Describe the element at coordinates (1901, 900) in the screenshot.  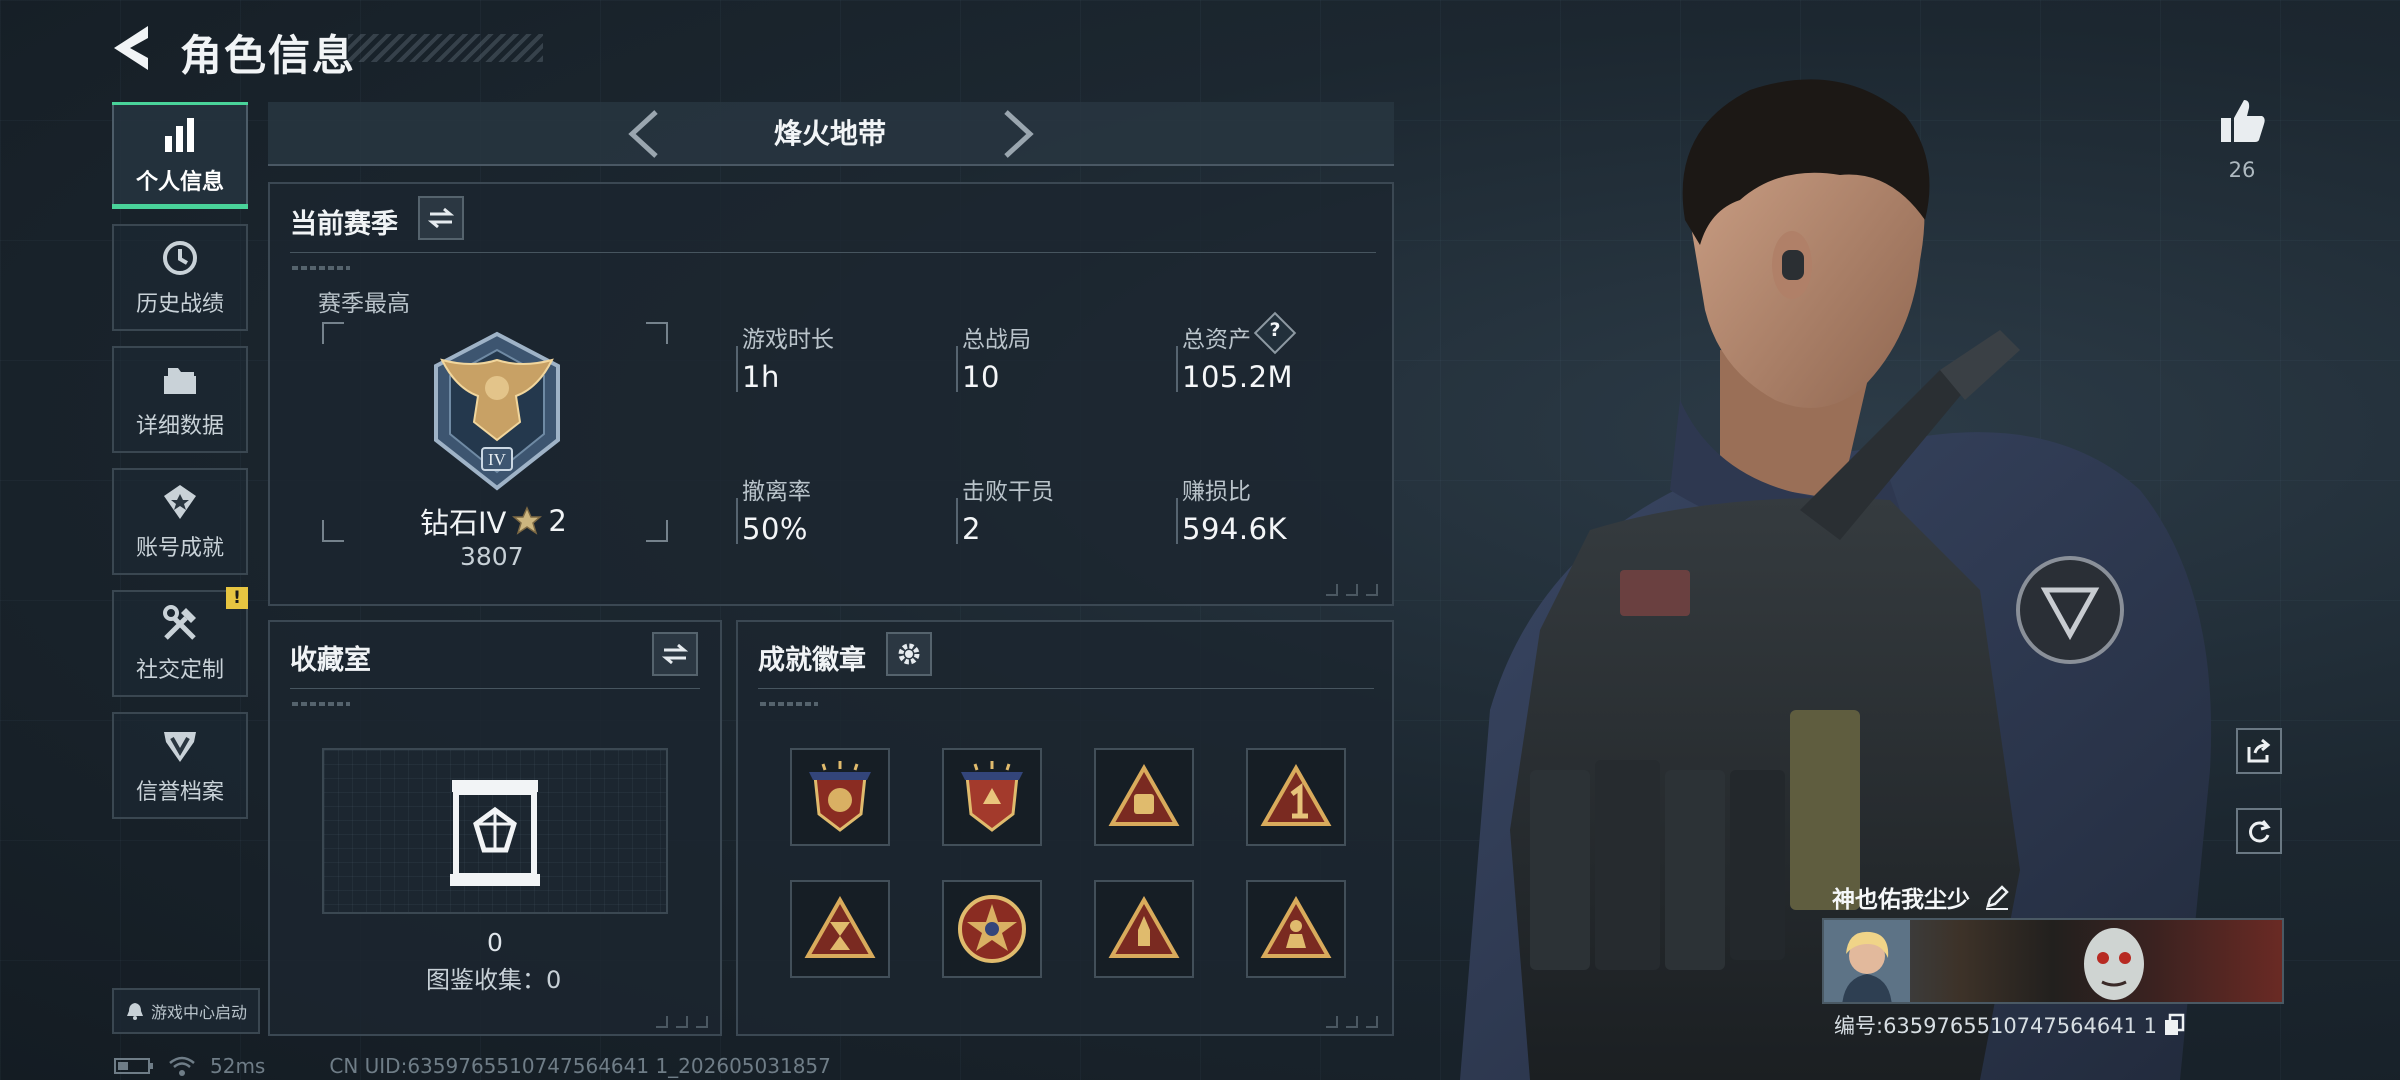
I see `player-name: 神也佑我尘少` at that location.